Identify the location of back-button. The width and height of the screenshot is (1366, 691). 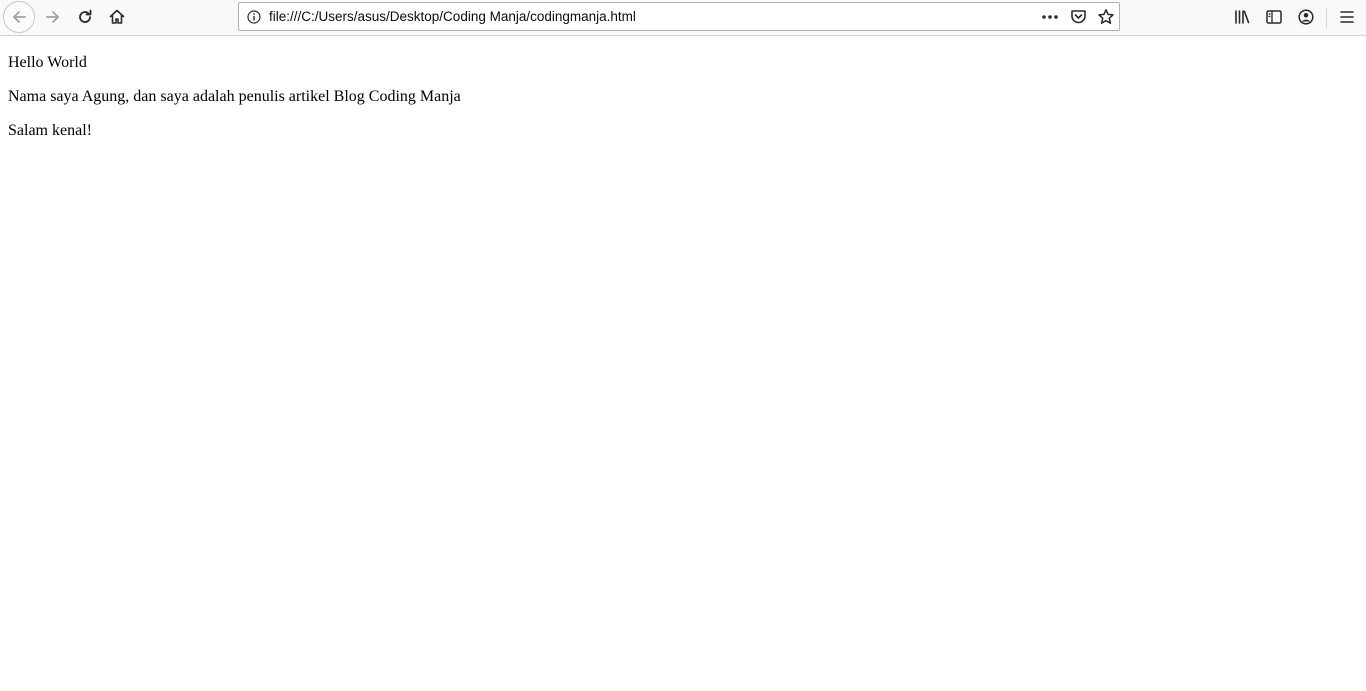
(19, 17).